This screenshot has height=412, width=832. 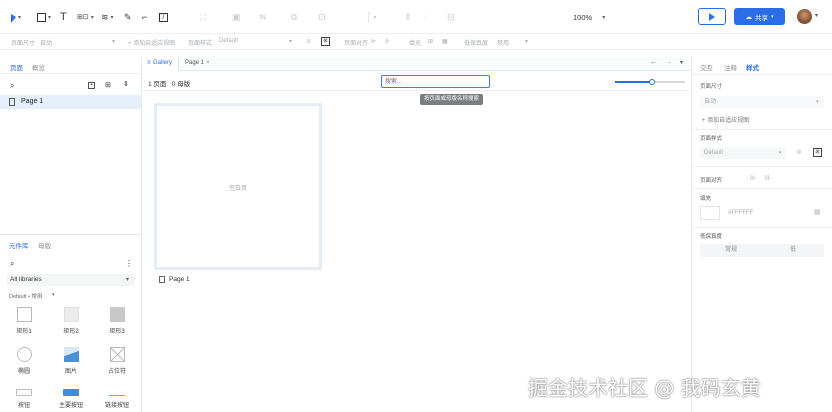 What do you see at coordinates (203, 17) in the screenshot?
I see `crop-button: ⛶` at bounding box center [203, 17].